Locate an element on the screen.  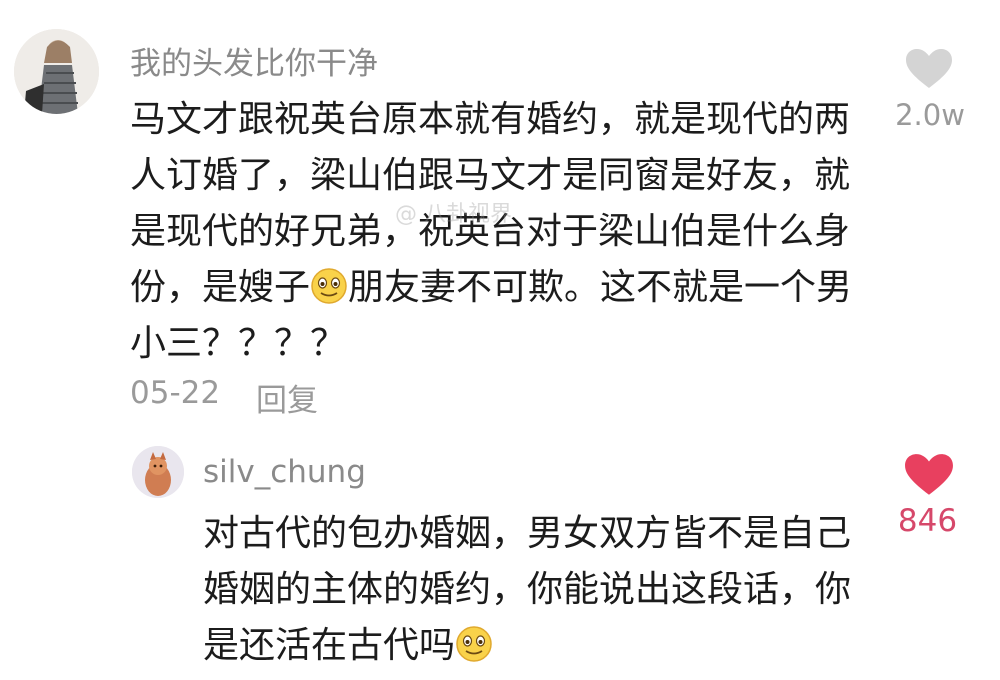
like-button is located at coordinates (929, 71).